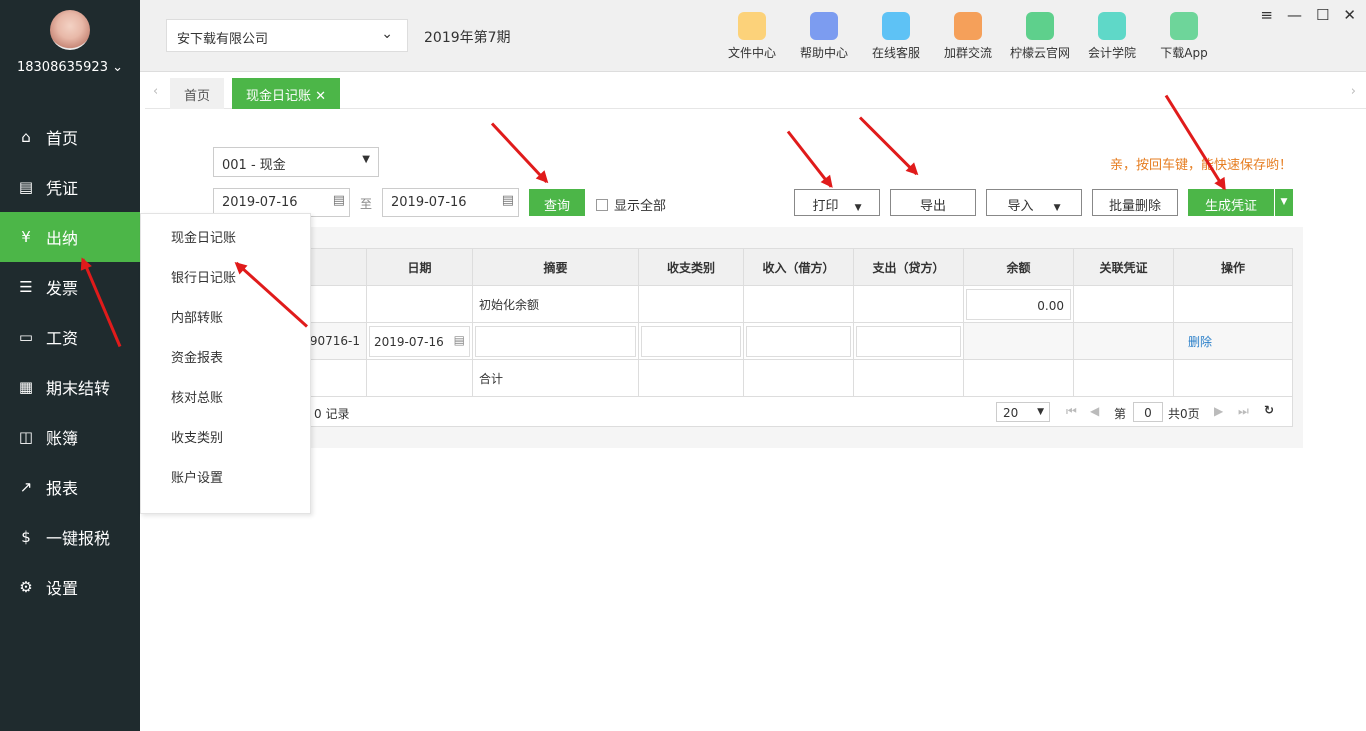 This screenshot has width=1366, height=731. I want to click on chart-icon: ↗, so click(26, 487).